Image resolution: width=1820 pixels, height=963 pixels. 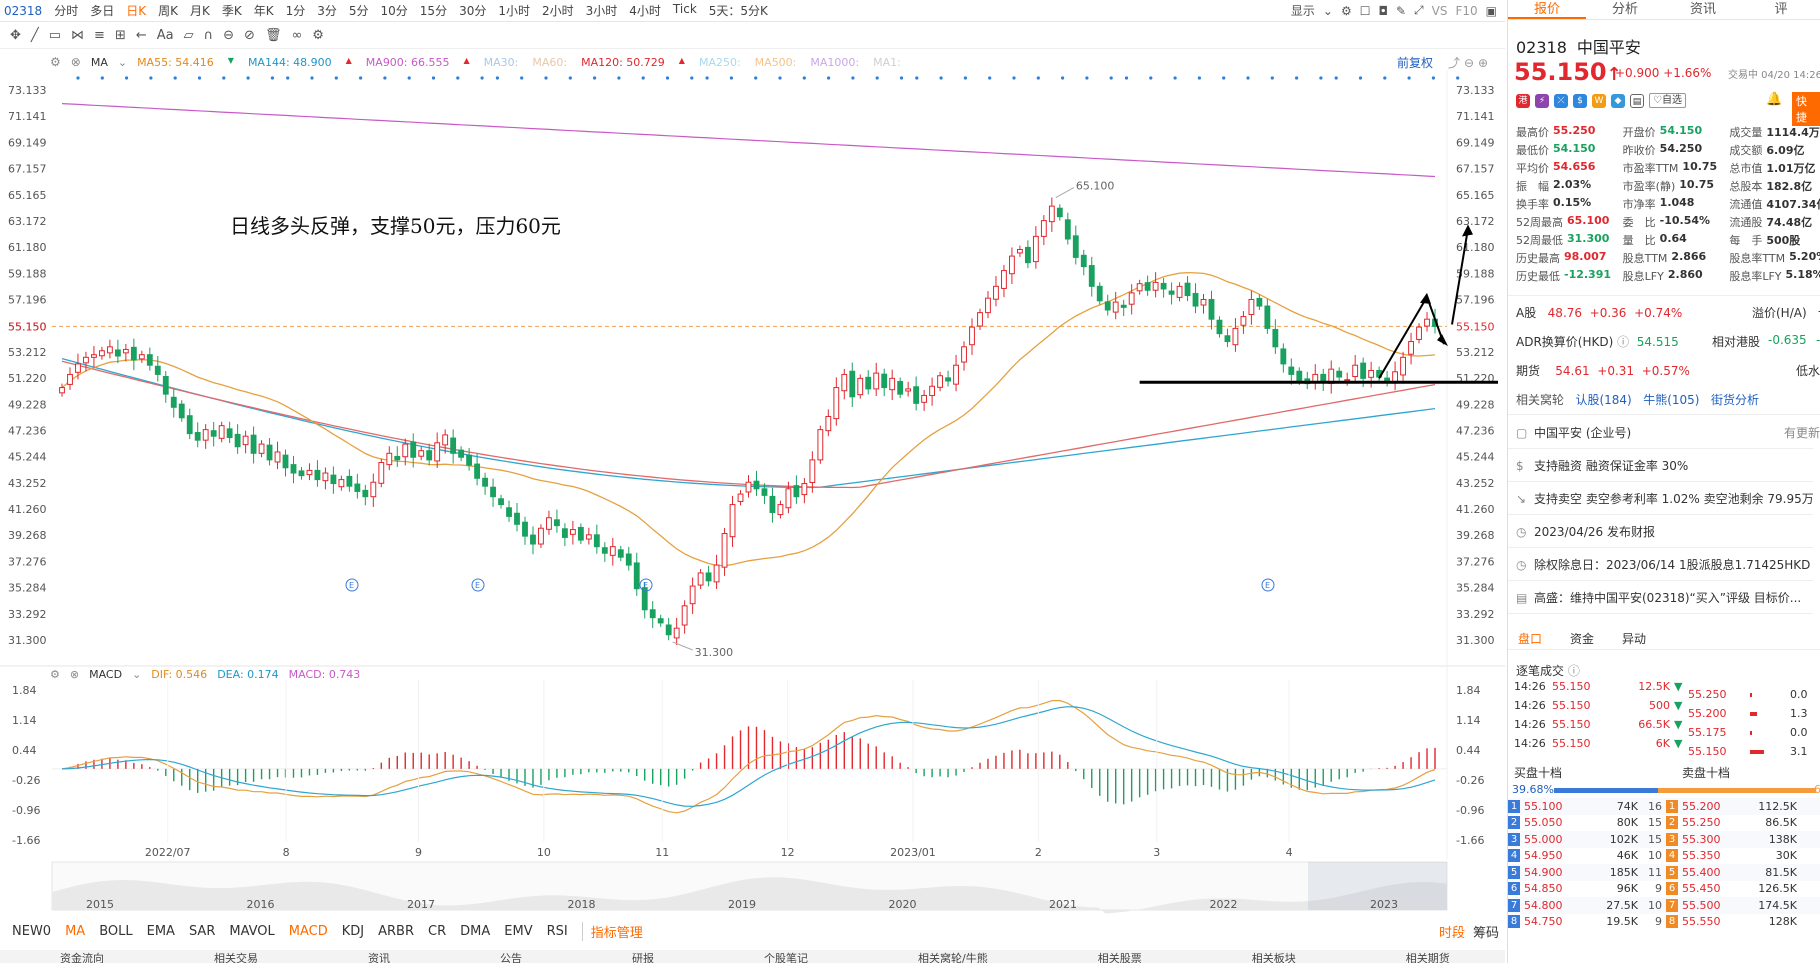 What do you see at coordinates (55, 62) in the screenshot?
I see `gear-icon: ⚙` at bounding box center [55, 62].